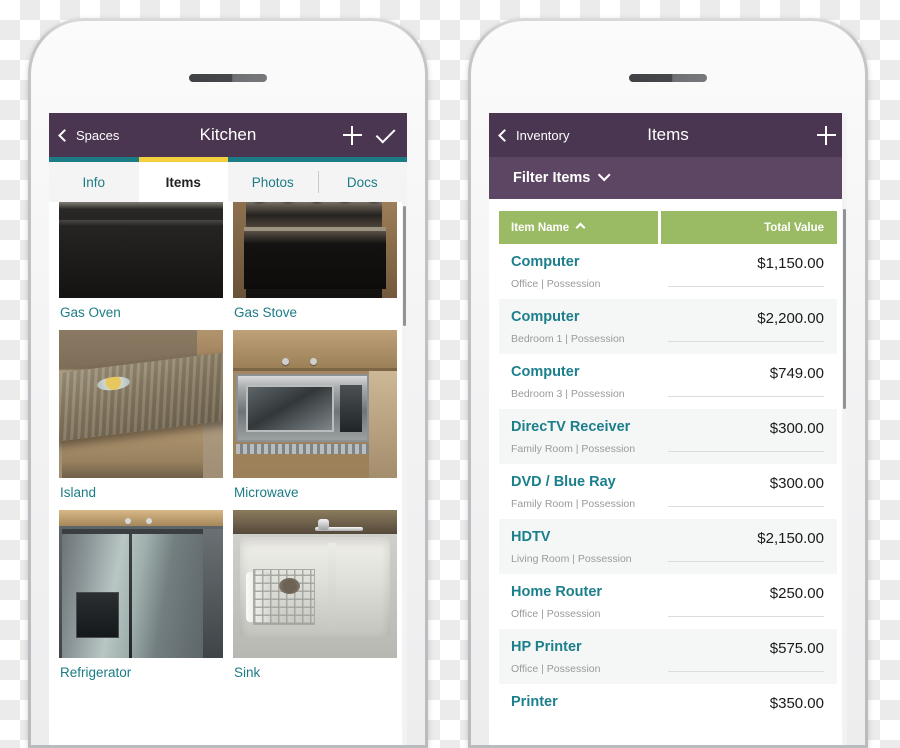 This screenshot has width=900, height=748. What do you see at coordinates (283, 597) in the screenshot?
I see `drying-rack` at bounding box center [283, 597].